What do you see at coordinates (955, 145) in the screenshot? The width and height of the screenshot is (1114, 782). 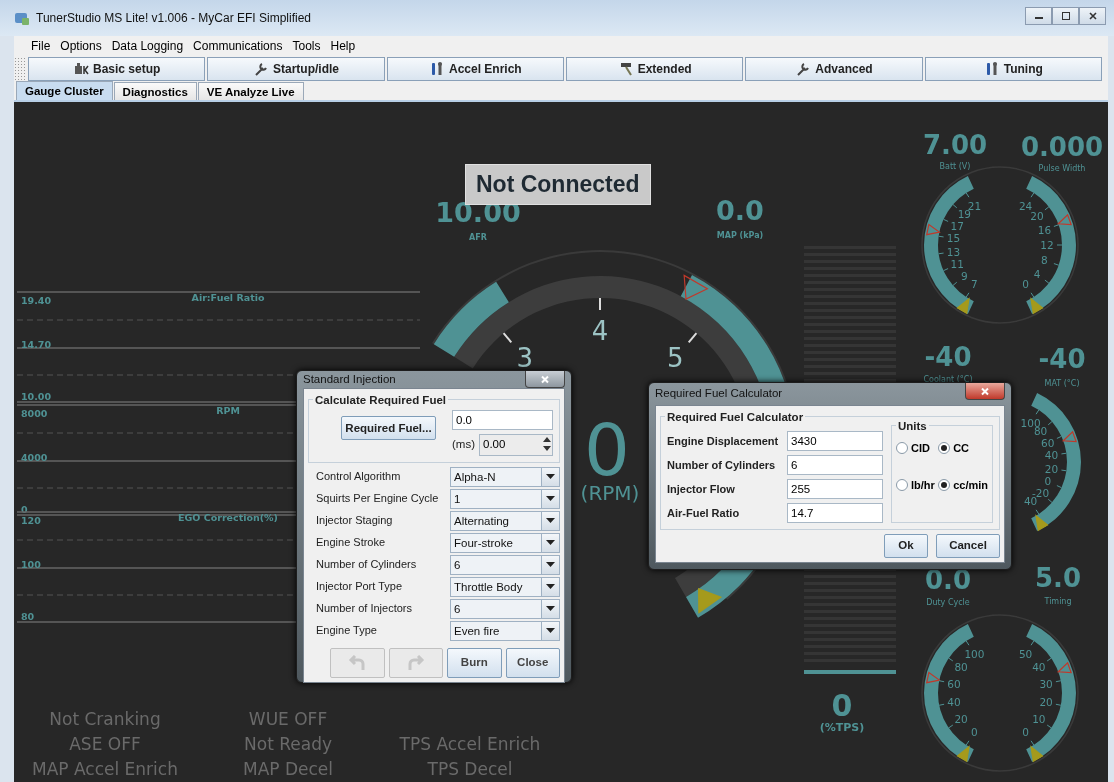 I see `gauge-value: 7.00` at bounding box center [955, 145].